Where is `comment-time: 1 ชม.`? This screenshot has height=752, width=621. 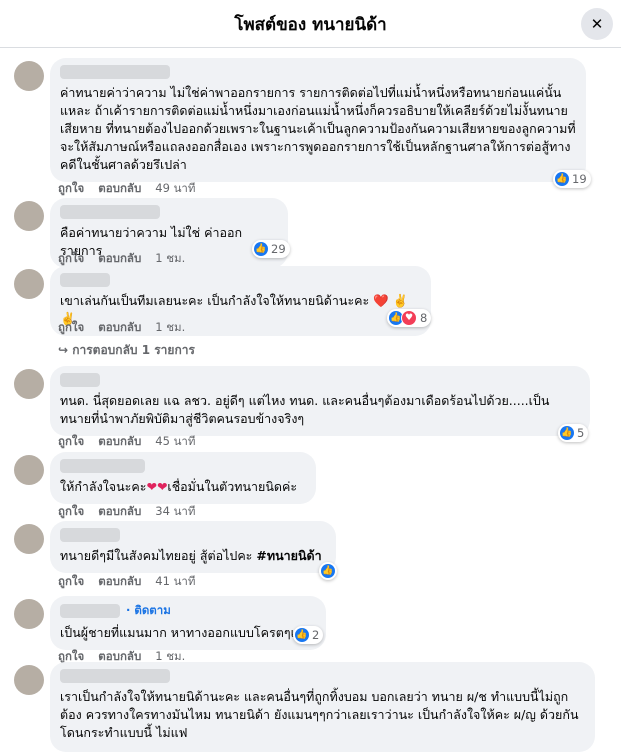
comment-time: 1 ชม. is located at coordinates (170, 328).